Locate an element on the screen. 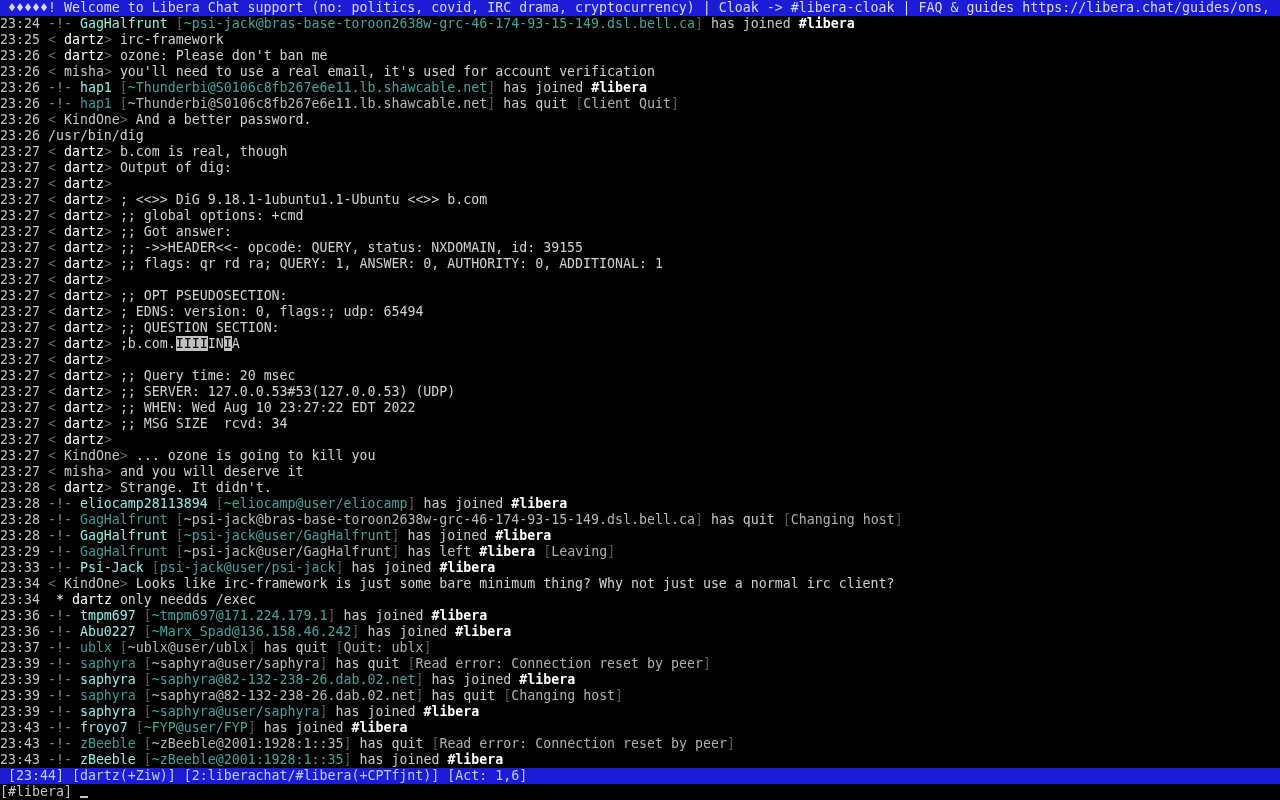 The image size is (1280, 800). message-text: b.com is real, though is located at coordinates (203, 151).